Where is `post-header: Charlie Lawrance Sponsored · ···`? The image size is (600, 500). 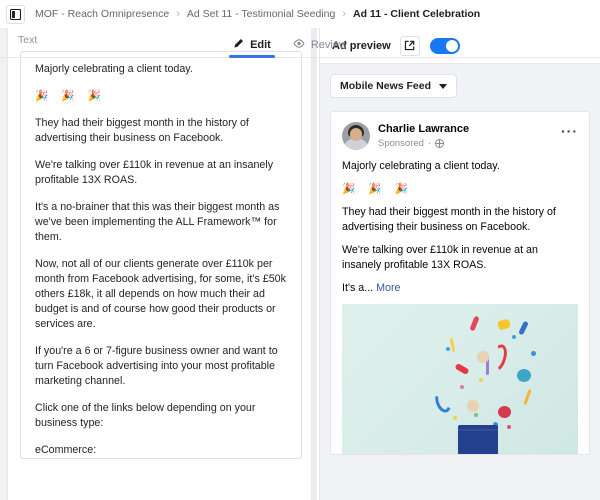
post-header: Charlie Lawrance Sponsored · ··· is located at coordinates (460, 136).